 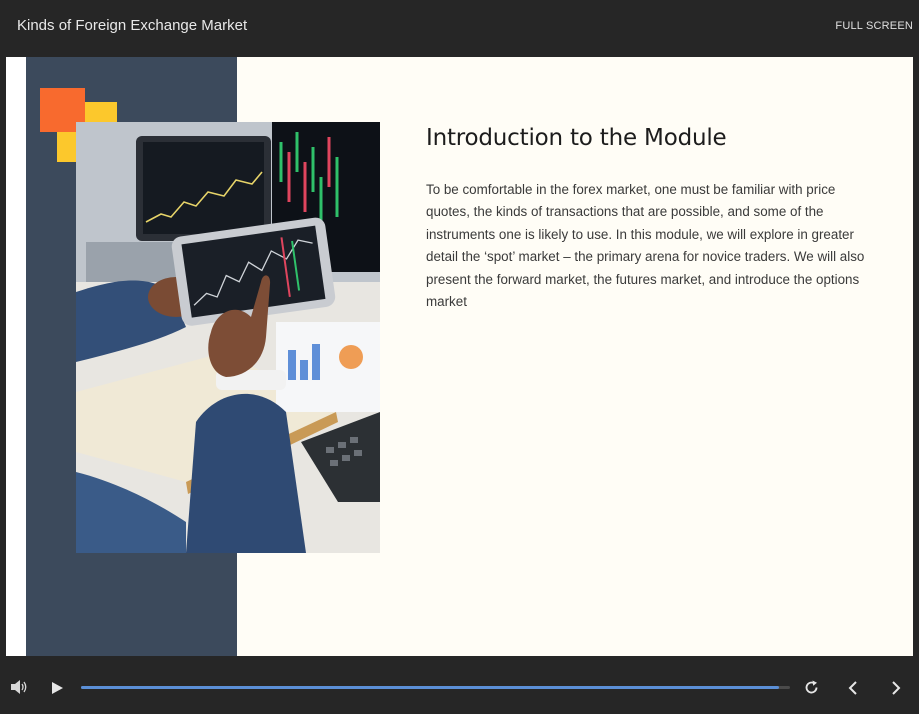 I want to click on play-icon, so click(x=57, y=688).